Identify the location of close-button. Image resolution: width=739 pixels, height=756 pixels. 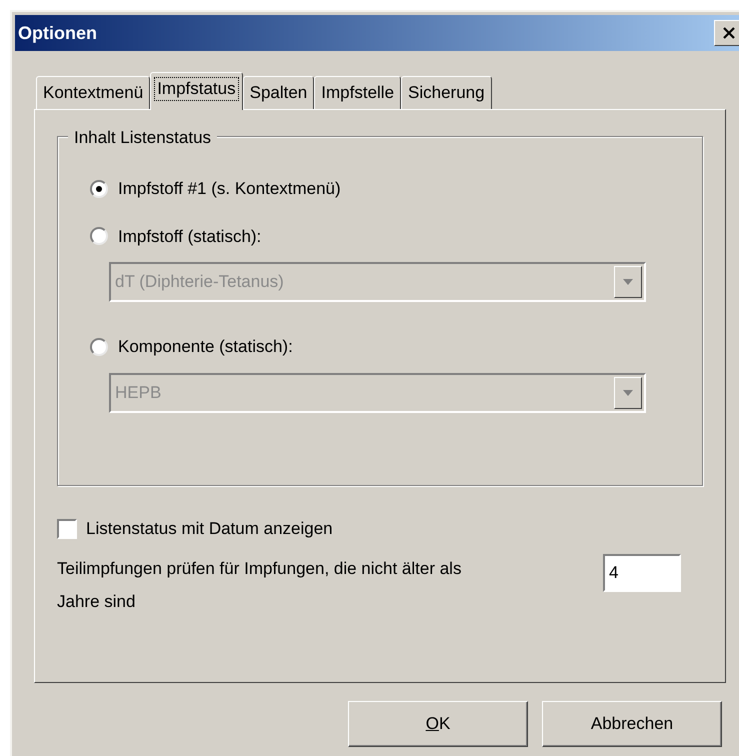
(726, 33).